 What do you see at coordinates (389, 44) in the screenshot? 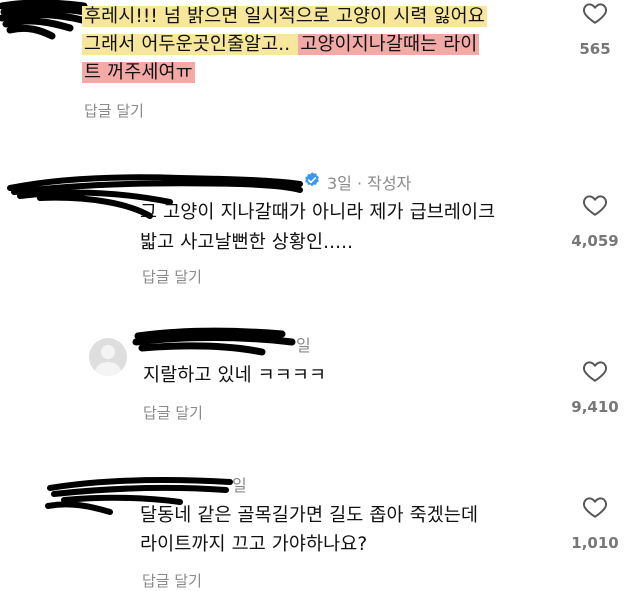
I see `comment-1-line-2-part-2: 고양이지나갈때는 라이` at bounding box center [389, 44].